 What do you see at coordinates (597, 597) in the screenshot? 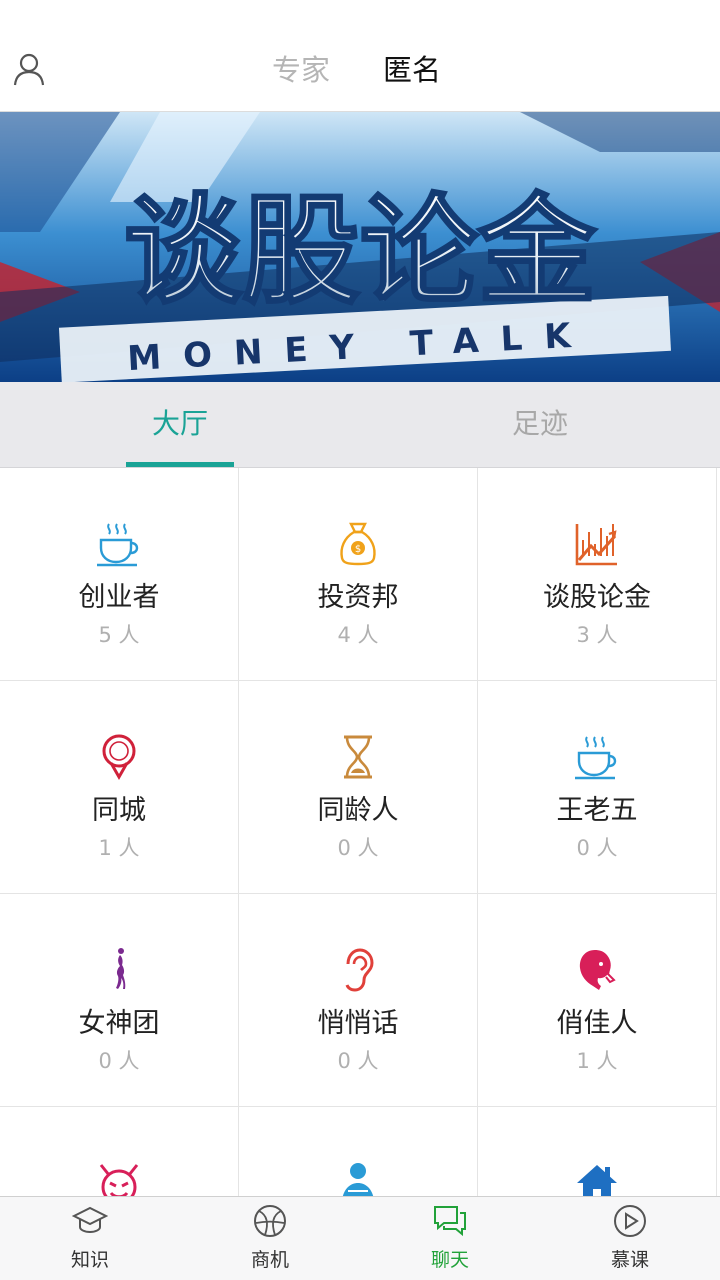
I see `room-name: 谈股论金` at bounding box center [597, 597].